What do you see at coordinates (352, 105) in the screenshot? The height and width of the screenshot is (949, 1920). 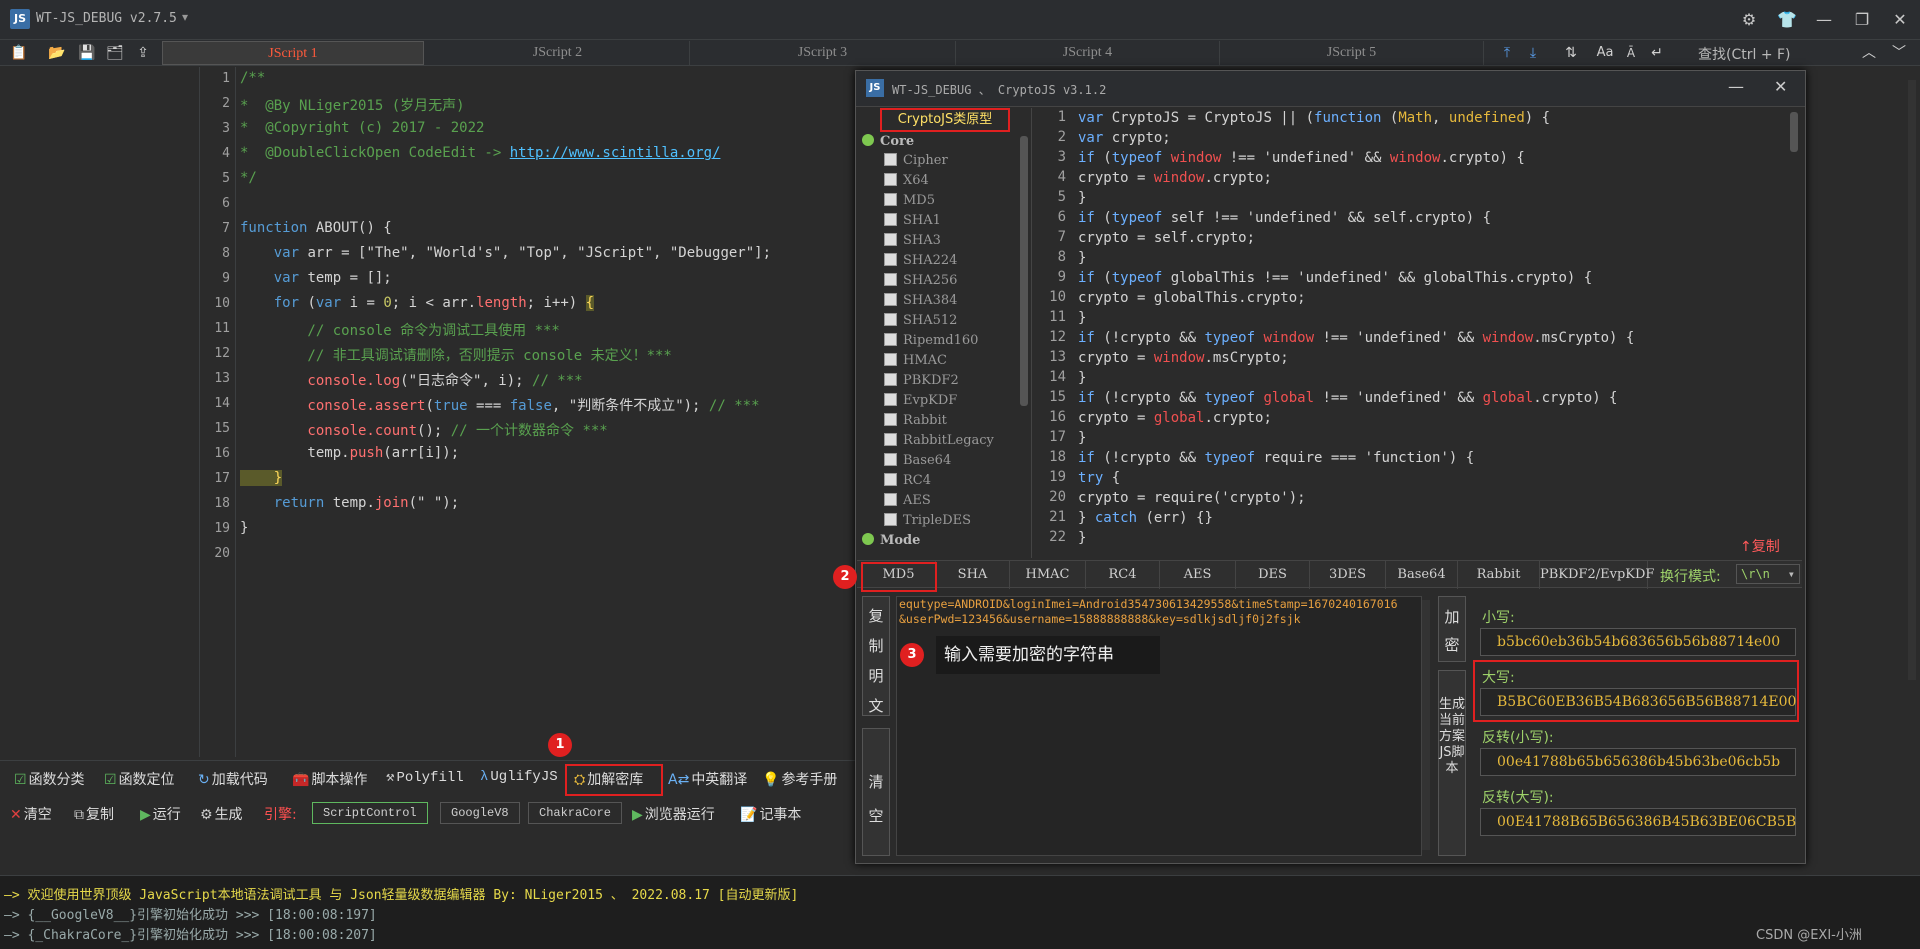 I see `code-line: * @By NLiger2015 (岁月无声)` at bounding box center [352, 105].